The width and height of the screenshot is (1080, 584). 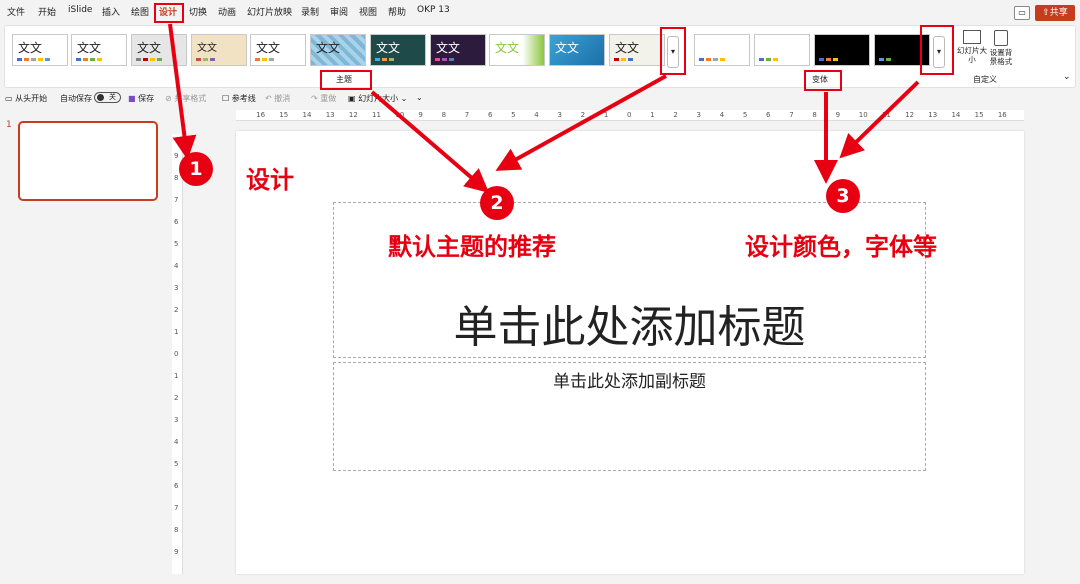 What do you see at coordinates (841, 247) in the screenshot?
I see `annotation-colors-fonts: 设计颜色，字体等` at bounding box center [841, 247].